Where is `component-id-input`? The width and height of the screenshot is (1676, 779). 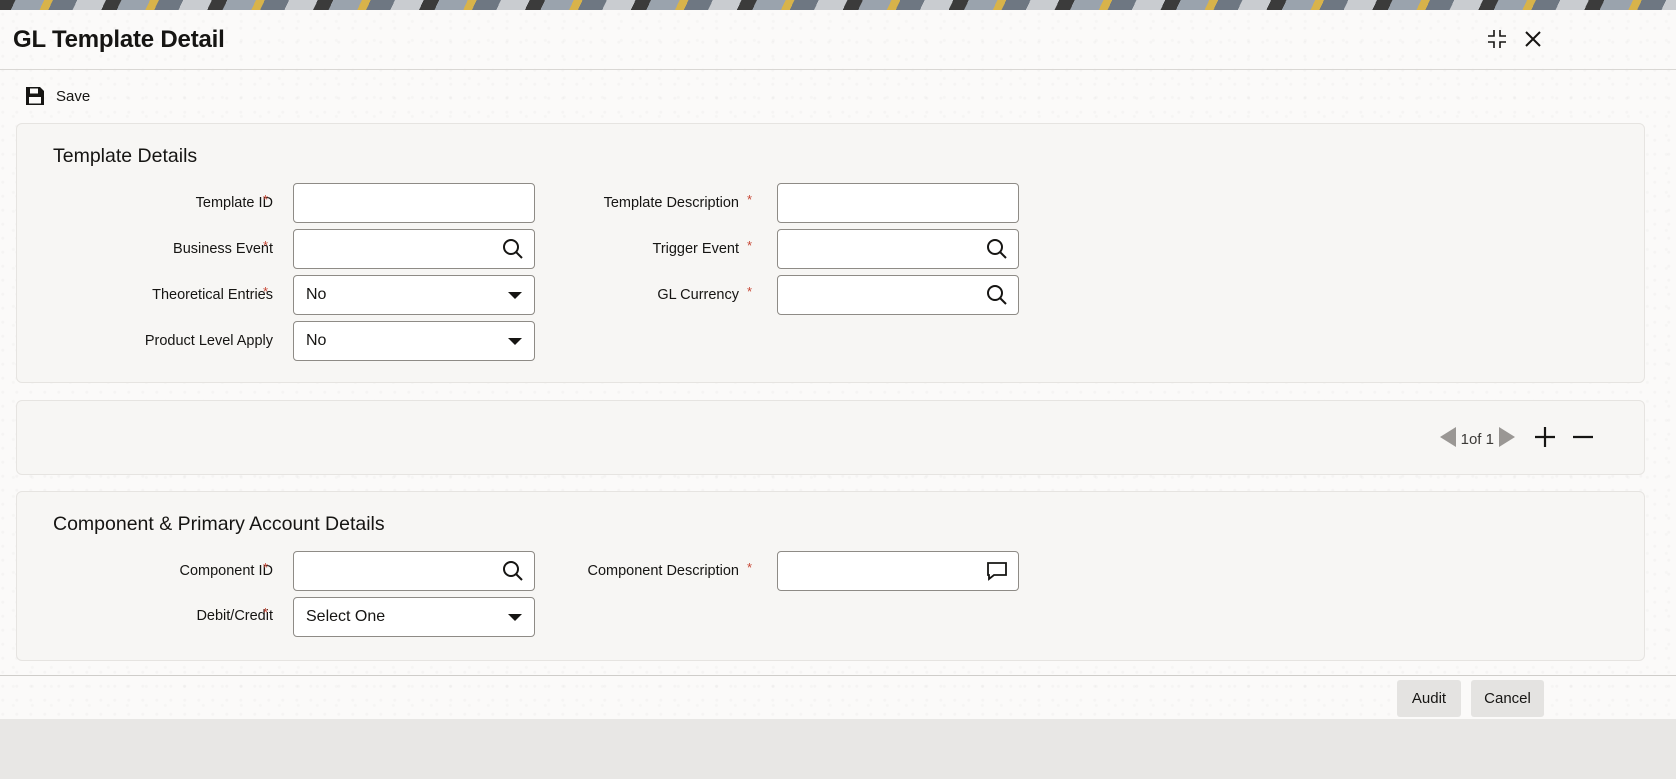
component-id-input is located at coordinates (414, 571).